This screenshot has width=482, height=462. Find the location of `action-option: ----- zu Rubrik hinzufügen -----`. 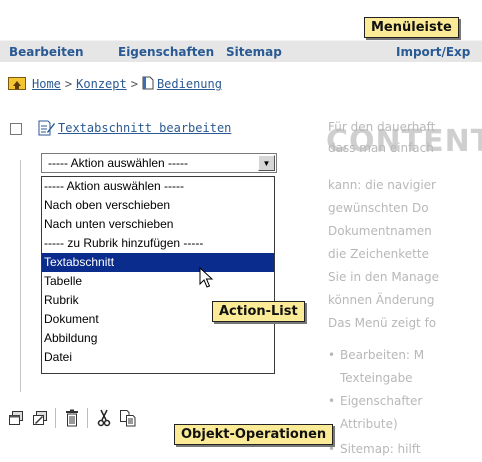

action-option: ----- zu Rubrik hinzufügen ----- is located at coordinates (158, 243).